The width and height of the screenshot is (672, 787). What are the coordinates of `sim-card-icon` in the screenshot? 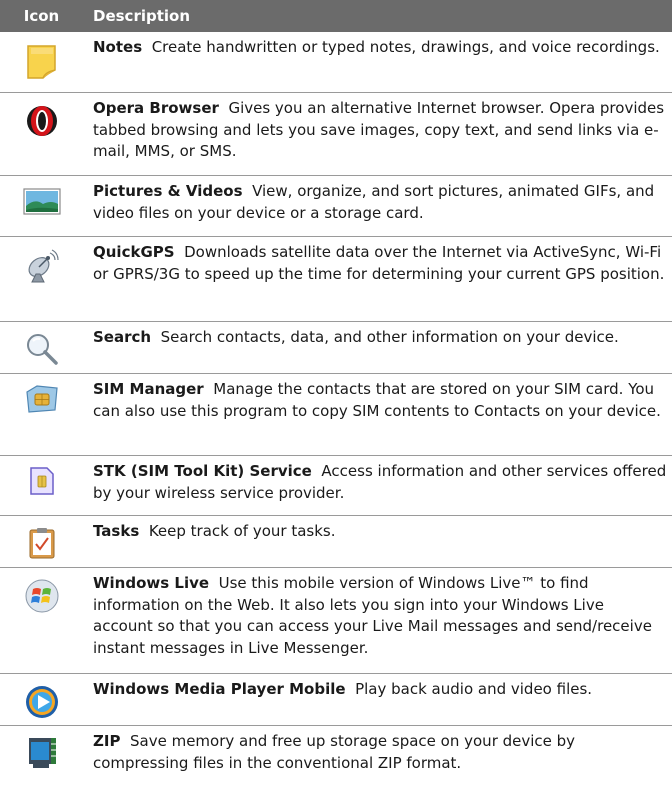 It's located at (41, 485).